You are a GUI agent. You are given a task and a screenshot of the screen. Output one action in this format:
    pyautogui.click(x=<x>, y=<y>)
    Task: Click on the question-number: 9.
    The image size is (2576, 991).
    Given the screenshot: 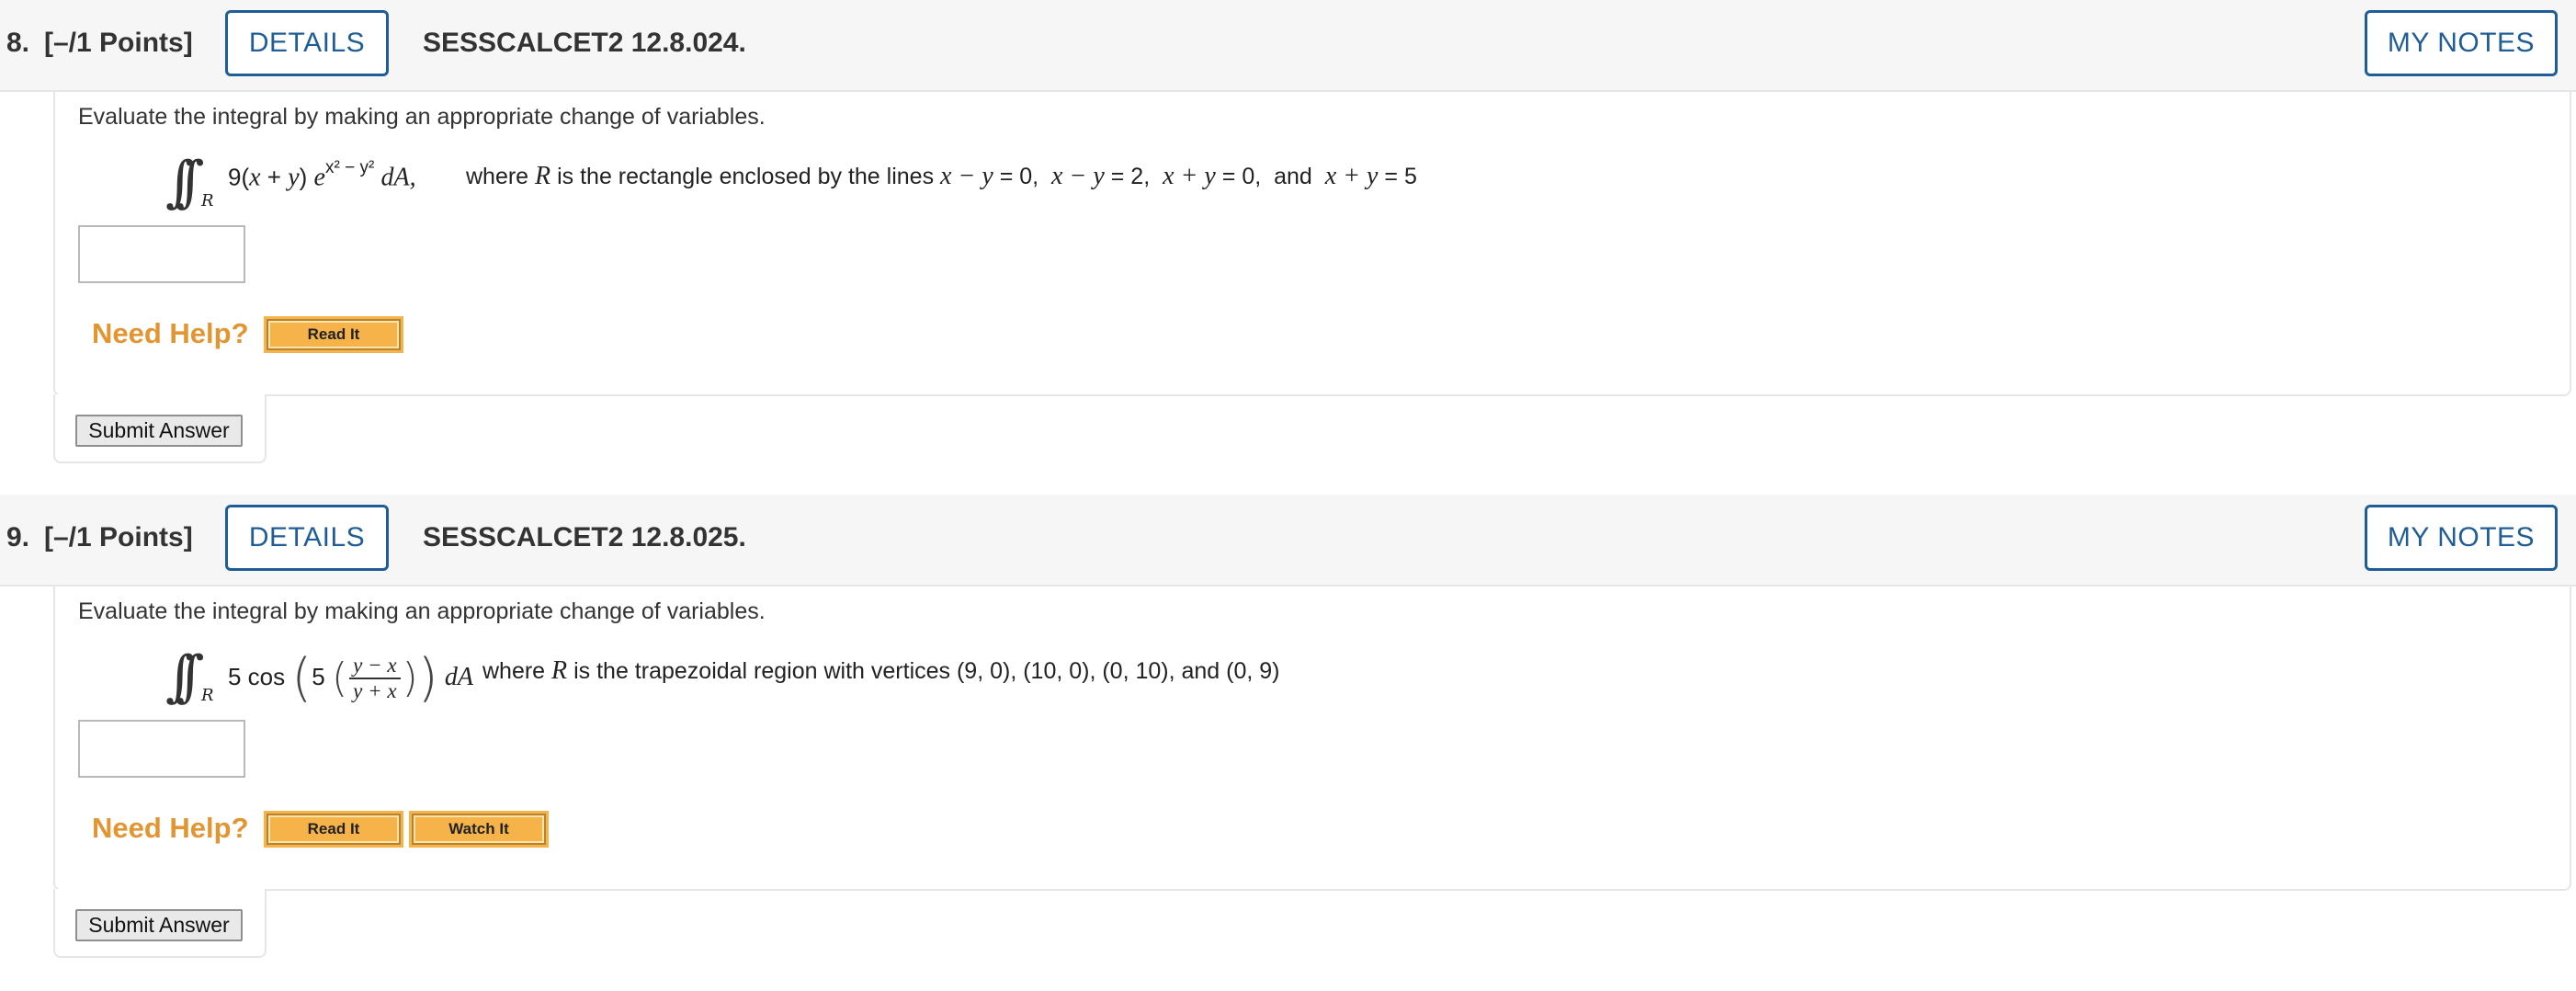 What is the action you would take?
    pyautogui.click(x=18, y=537)
    